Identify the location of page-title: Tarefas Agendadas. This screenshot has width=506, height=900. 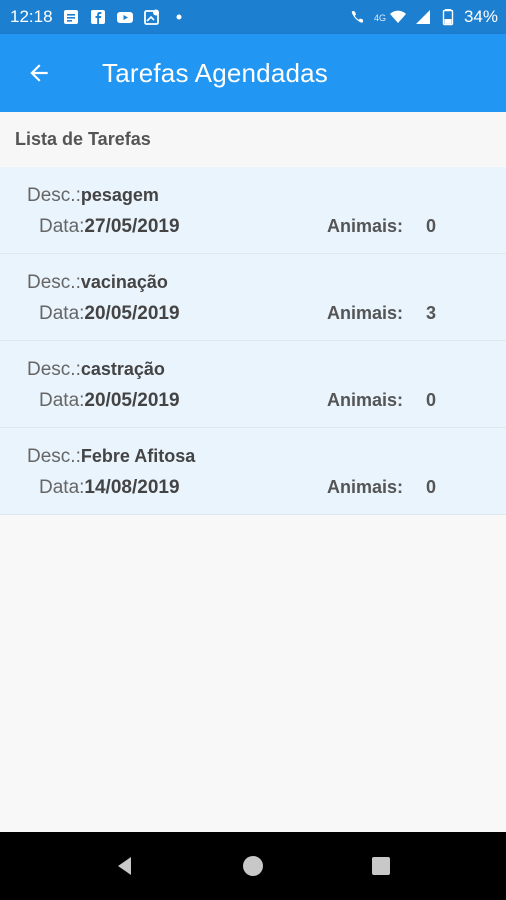
(215, 72).